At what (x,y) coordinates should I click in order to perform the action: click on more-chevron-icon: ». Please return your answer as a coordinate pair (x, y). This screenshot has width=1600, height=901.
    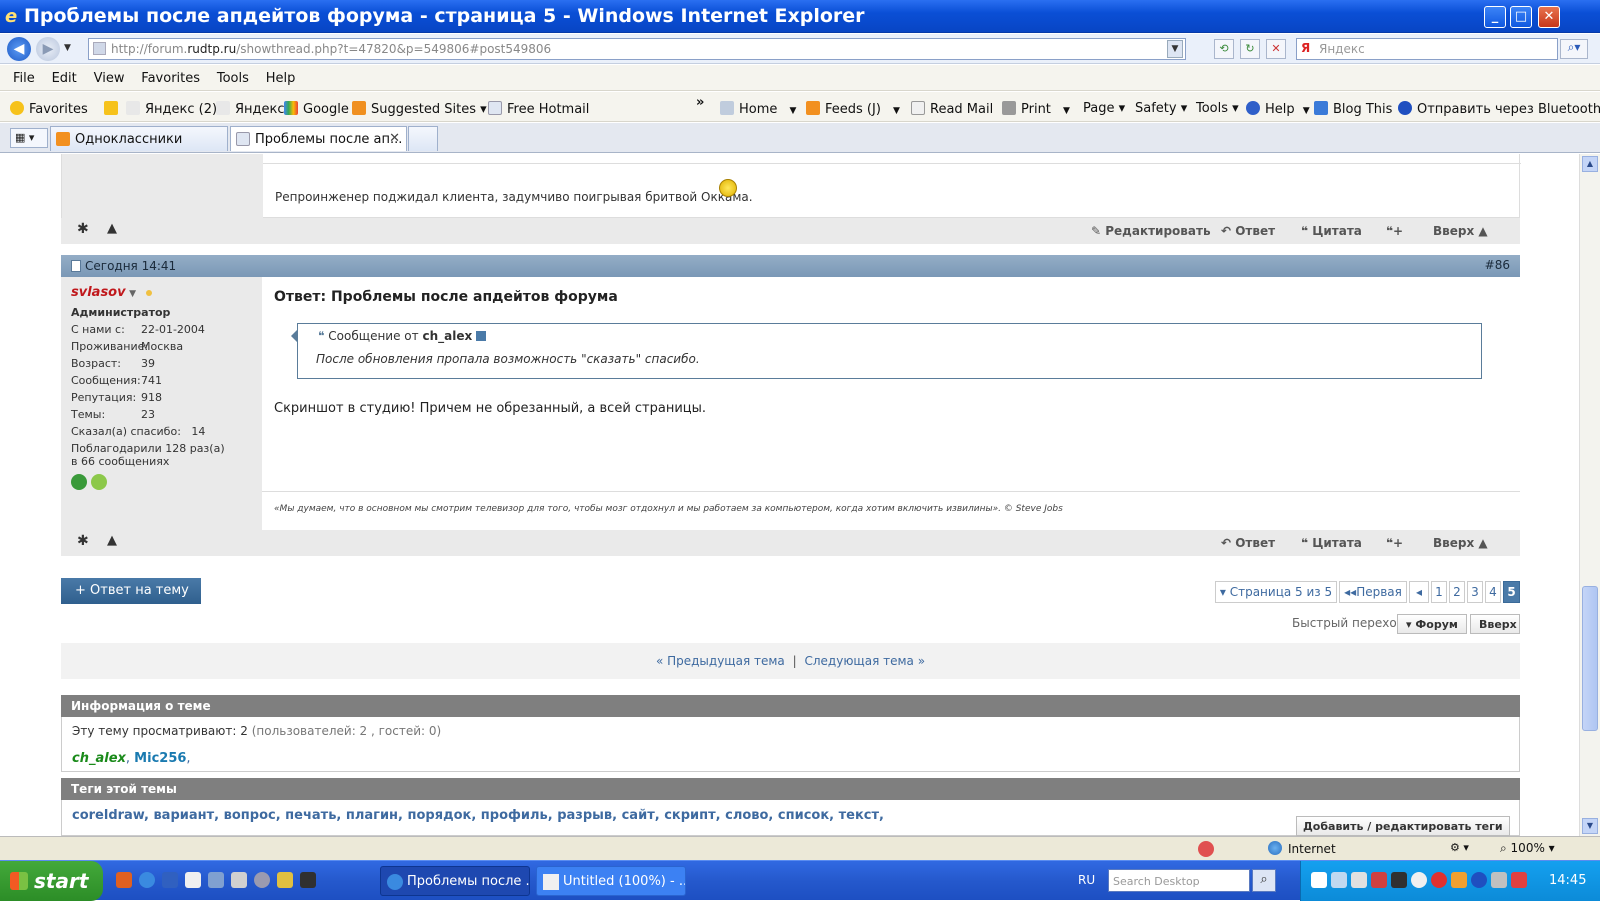
    Looking at the image, I should click on (700, 102).